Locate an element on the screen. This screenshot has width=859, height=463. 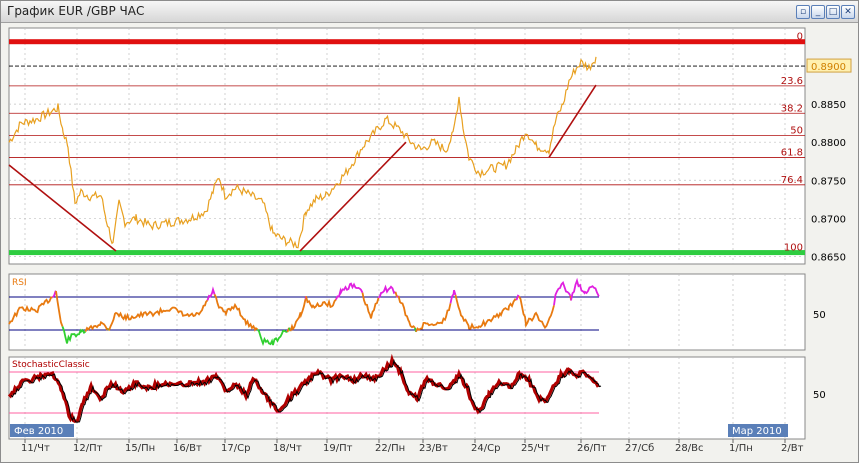
time-tick: 12/Пт is located at coordinates (88, 448).